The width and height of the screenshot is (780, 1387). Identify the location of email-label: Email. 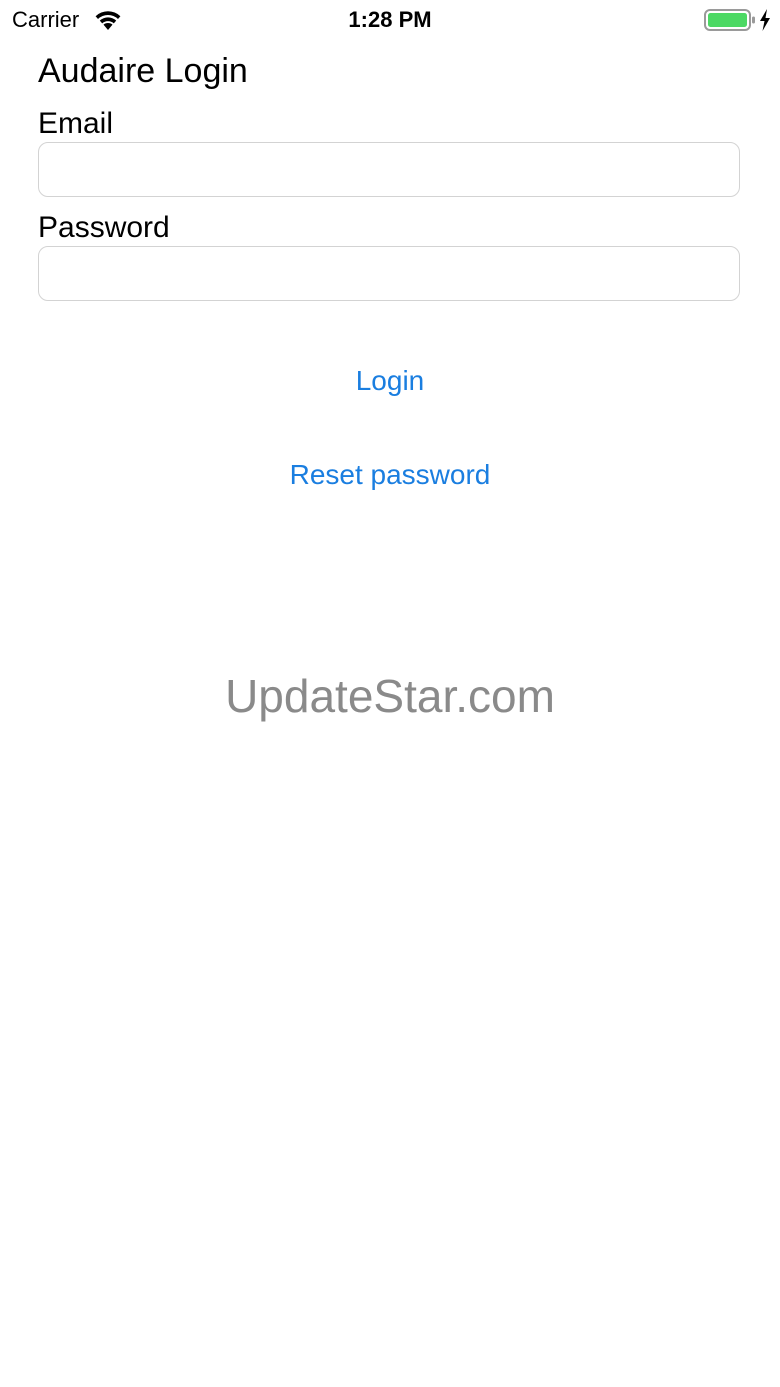
(76, 123).